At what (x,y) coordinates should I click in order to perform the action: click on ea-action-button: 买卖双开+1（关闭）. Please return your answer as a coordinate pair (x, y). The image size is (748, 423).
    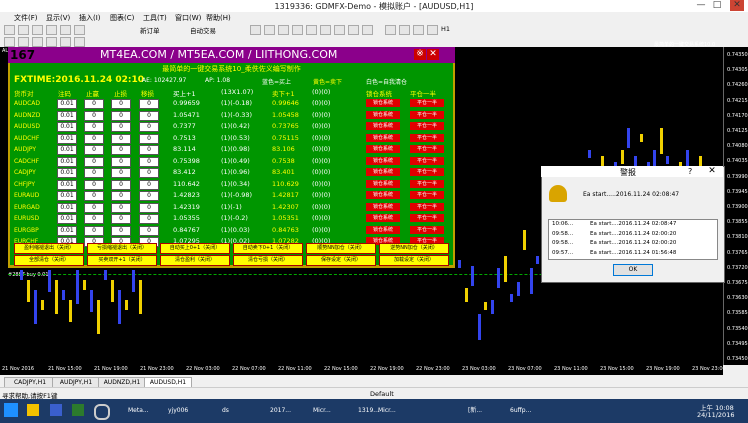
    Looking at the image, I should click on (122, 260).